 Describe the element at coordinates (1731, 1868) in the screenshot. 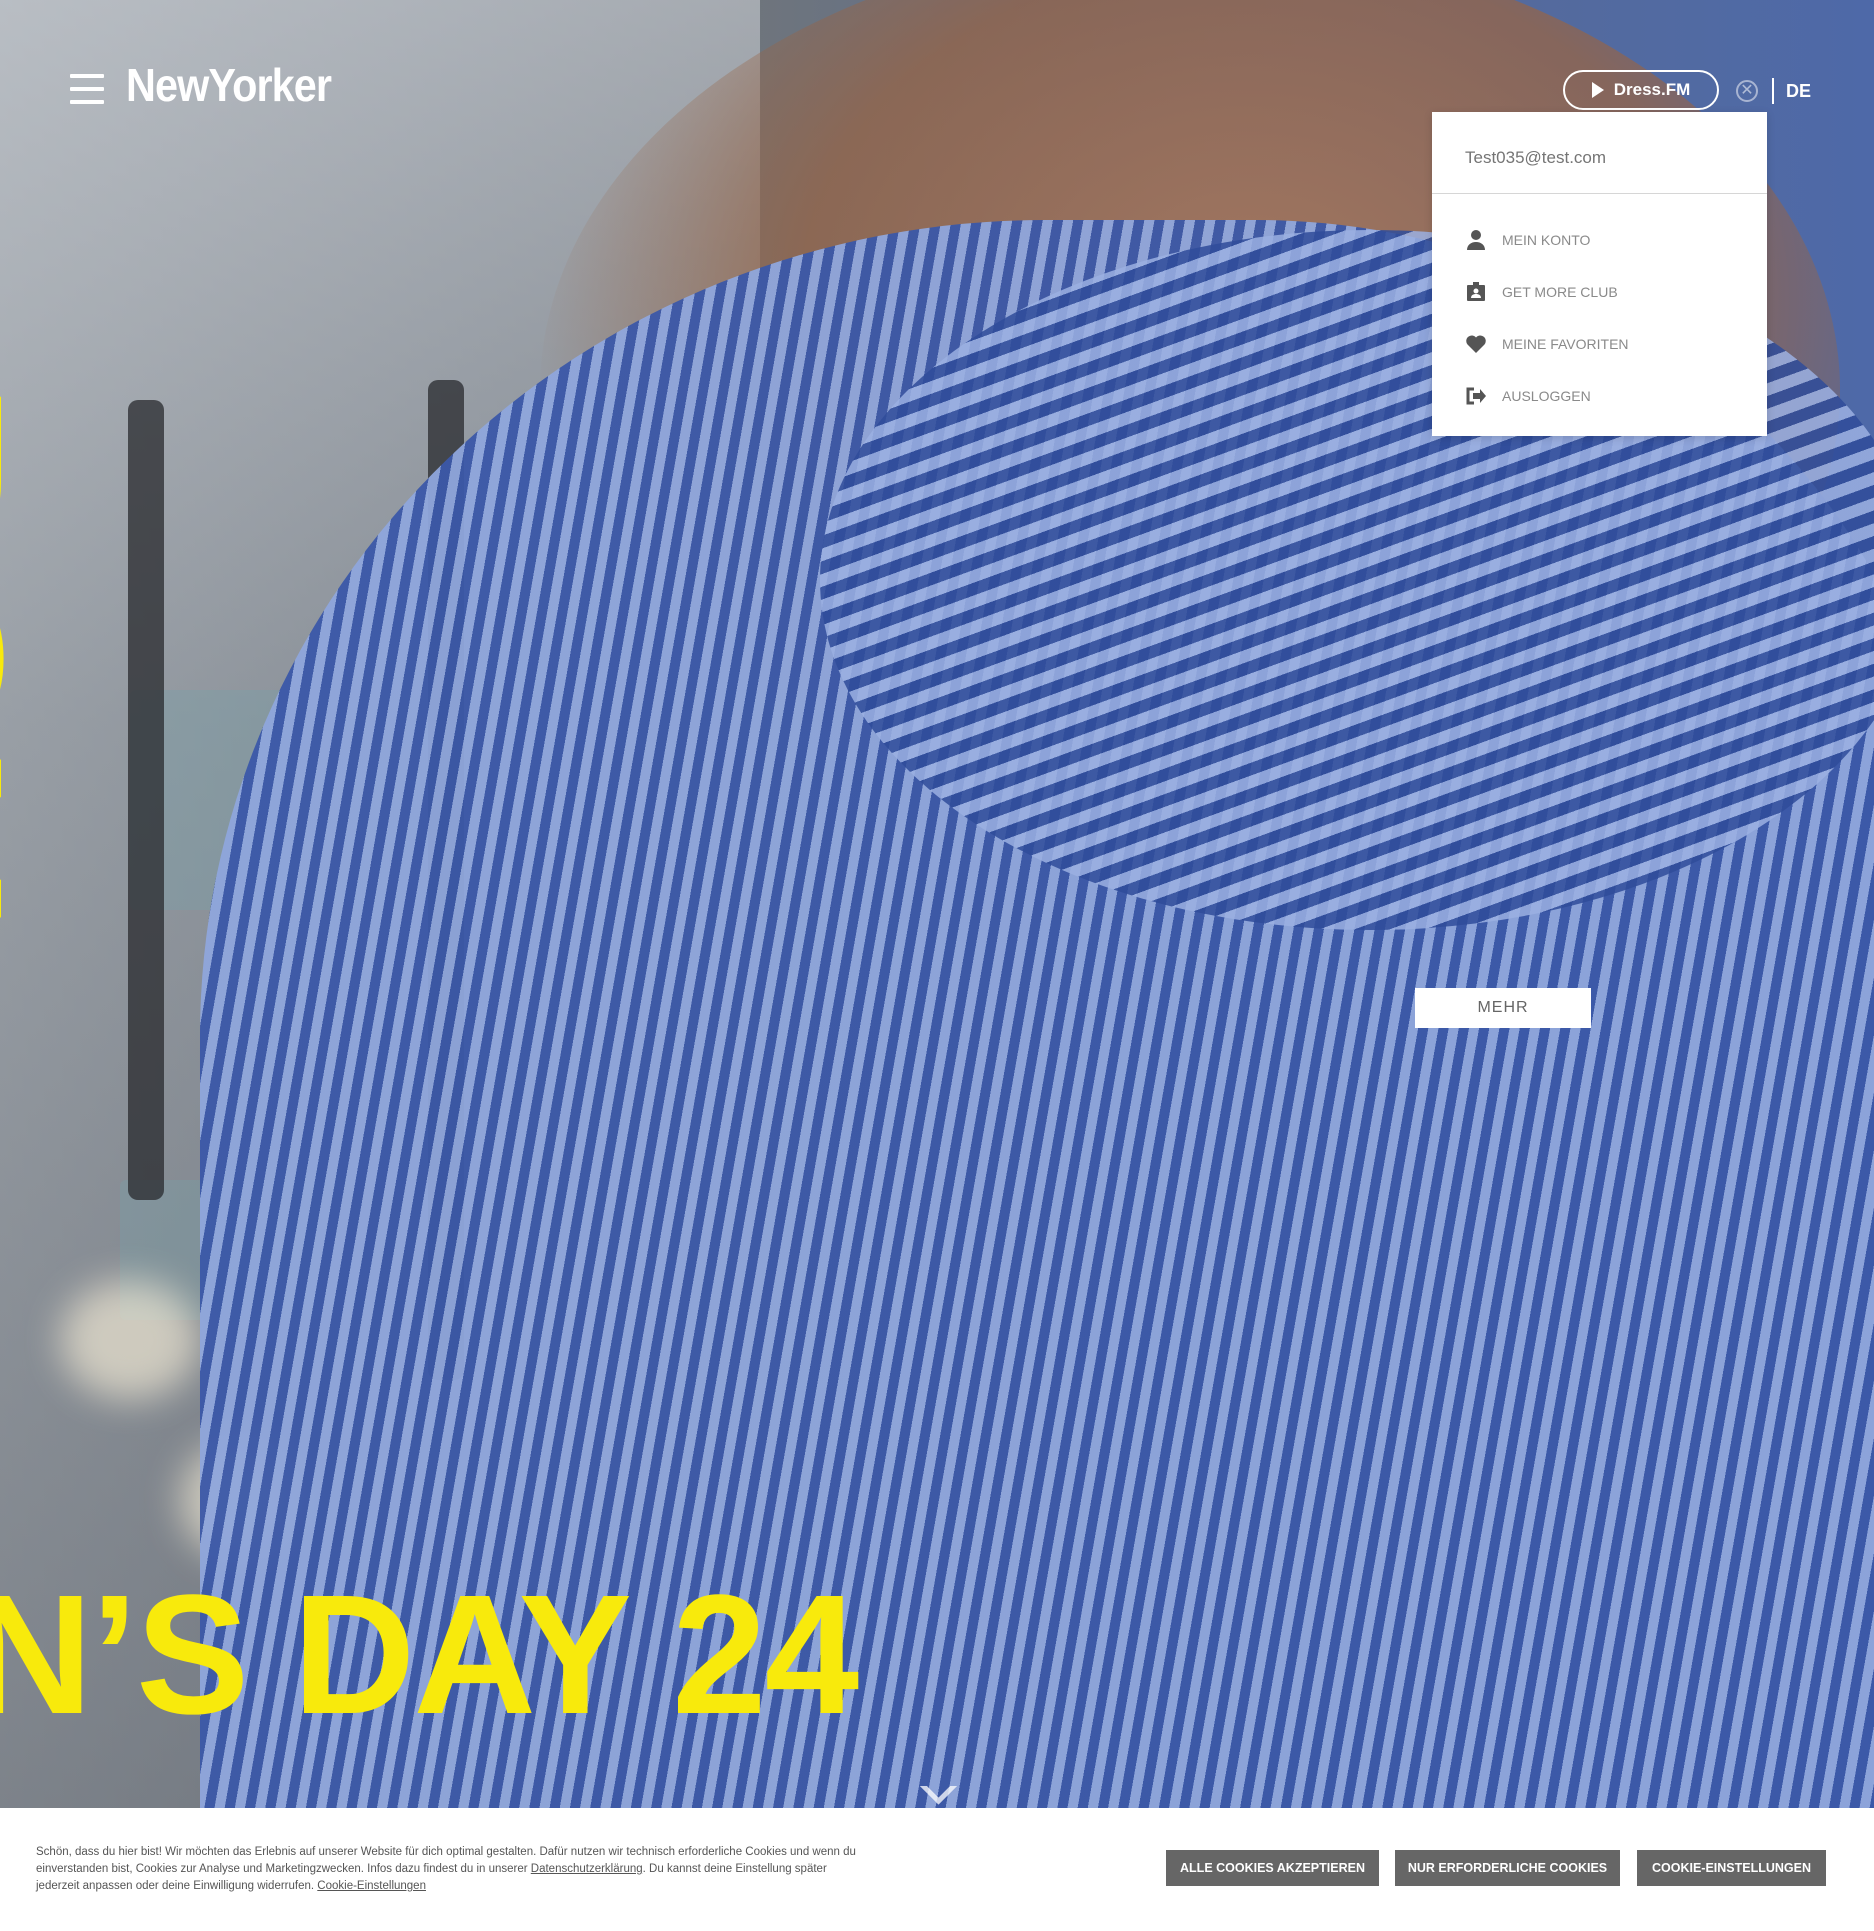

I see `cookie-settings-button: COOKIE-EINSTELLUNGEN` at that location.